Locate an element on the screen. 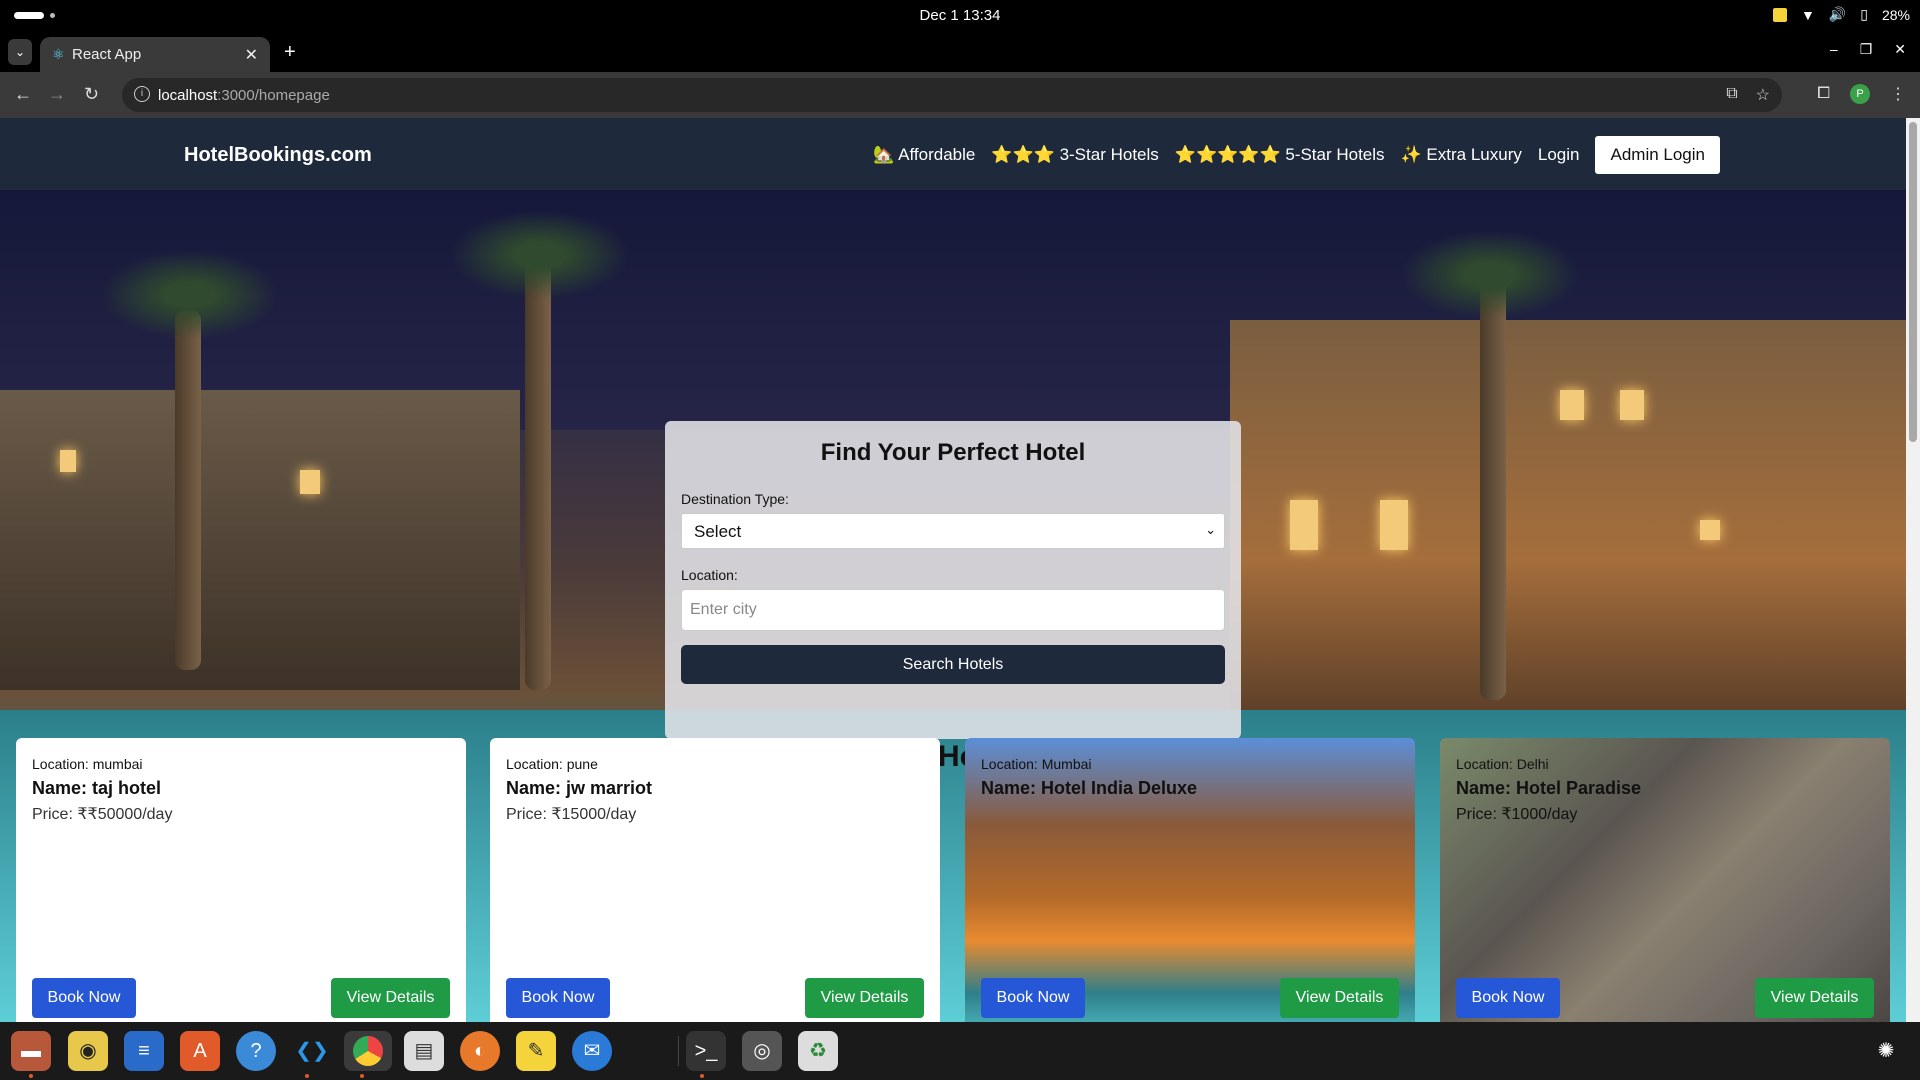 This screenshot has width=1920, height=1080. scrollbar-thumb is located at coordinates (1913, 282).